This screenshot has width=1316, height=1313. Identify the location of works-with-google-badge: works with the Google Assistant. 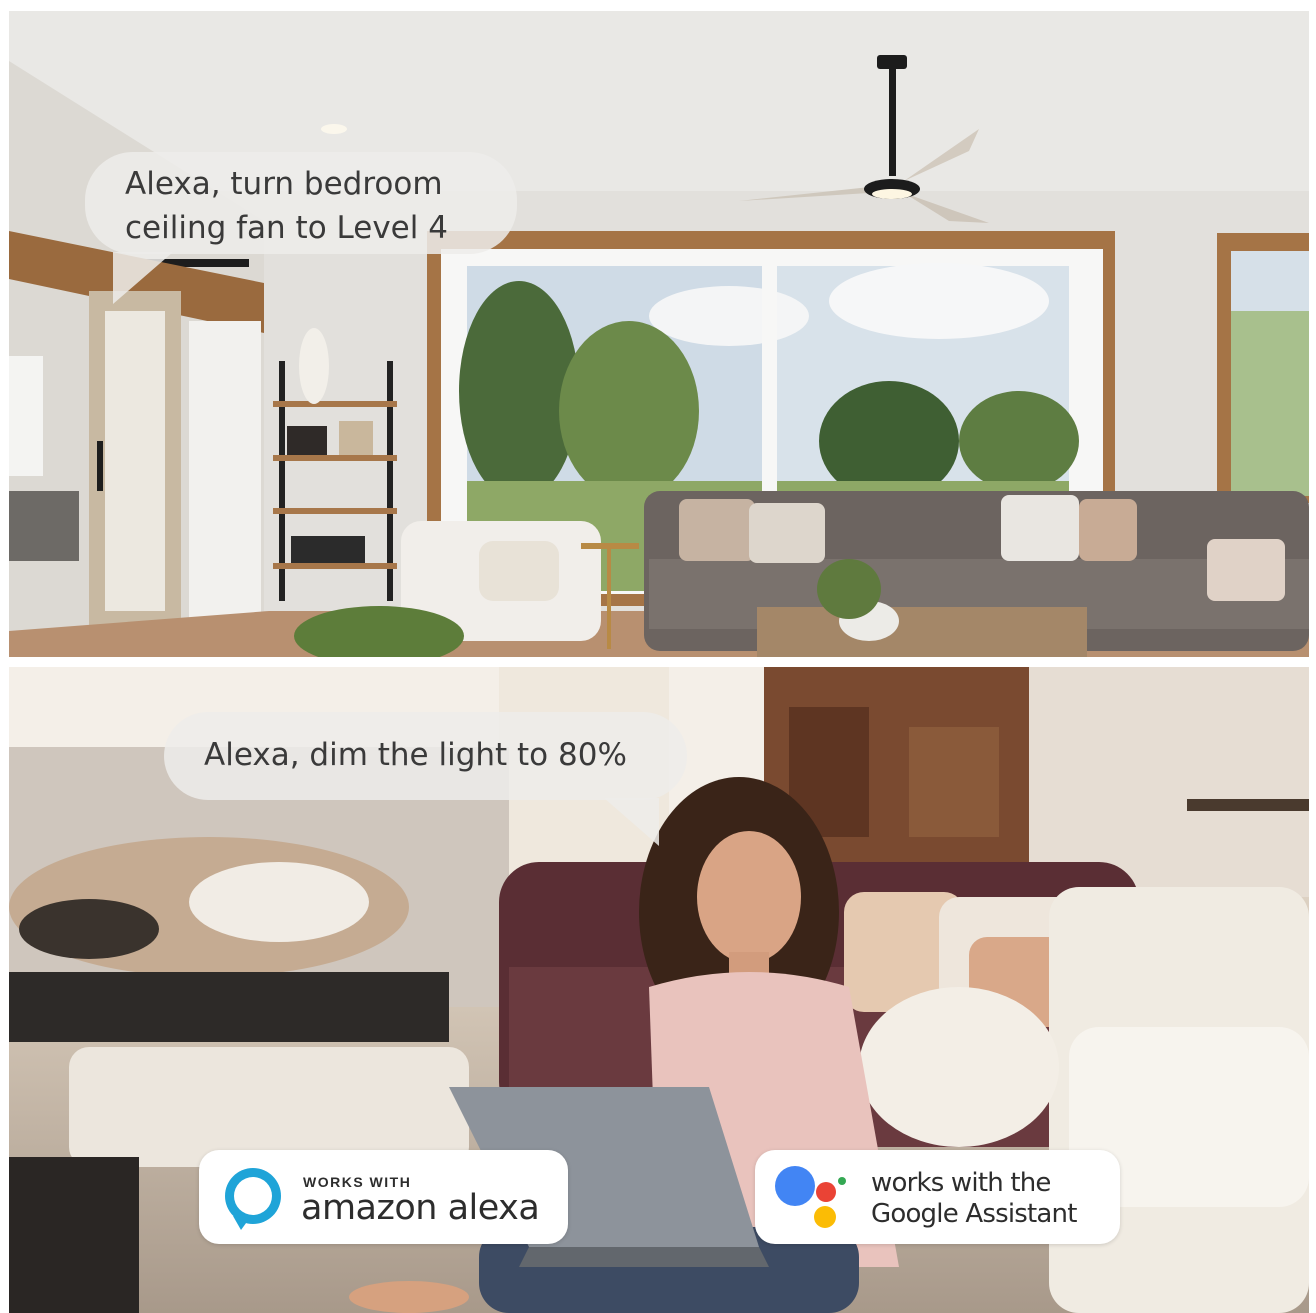
(937, 1197).